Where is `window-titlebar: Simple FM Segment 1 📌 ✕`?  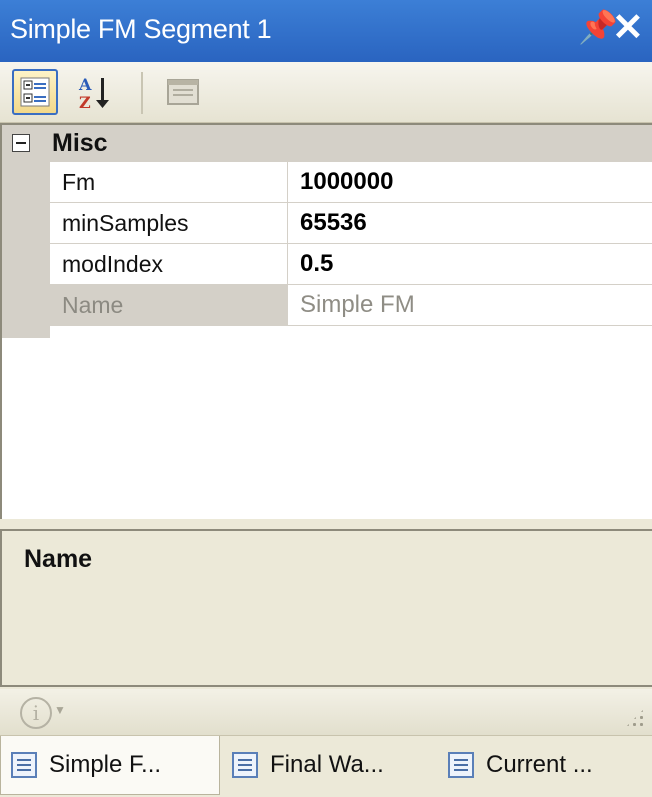
window-titlebar: Simple FM Segment 1 📌 ✕ is located at coordinates (326, 31).